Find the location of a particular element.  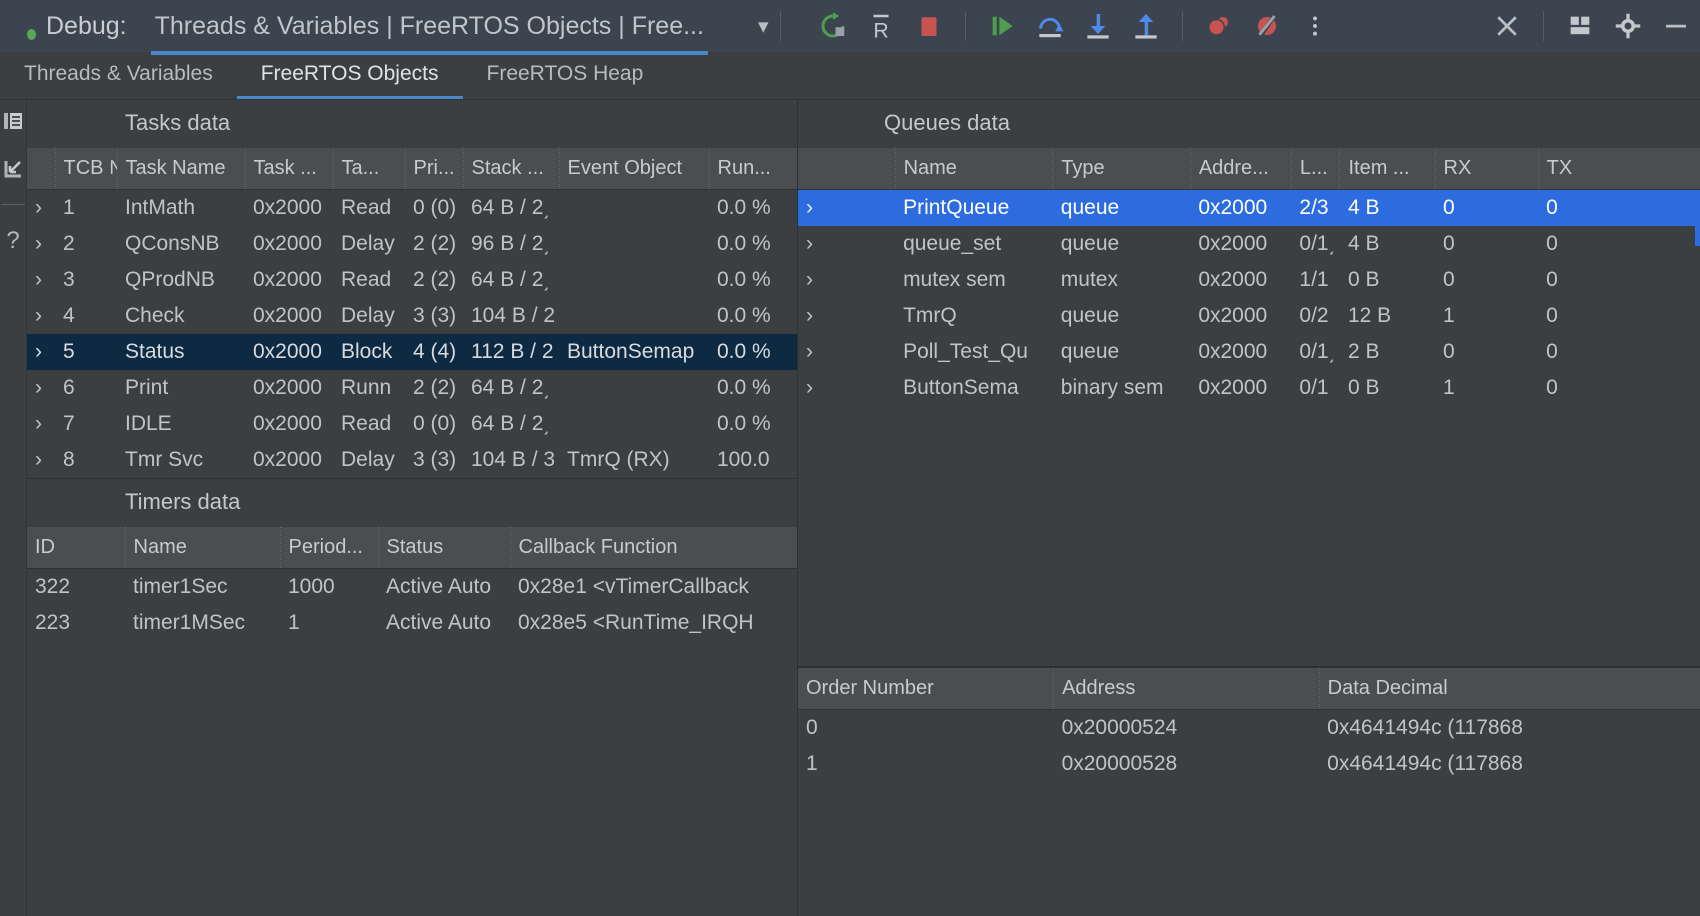

table-row: 1 0x20000528 0x4641494c (117868 is located at coordinates (1249, 764).